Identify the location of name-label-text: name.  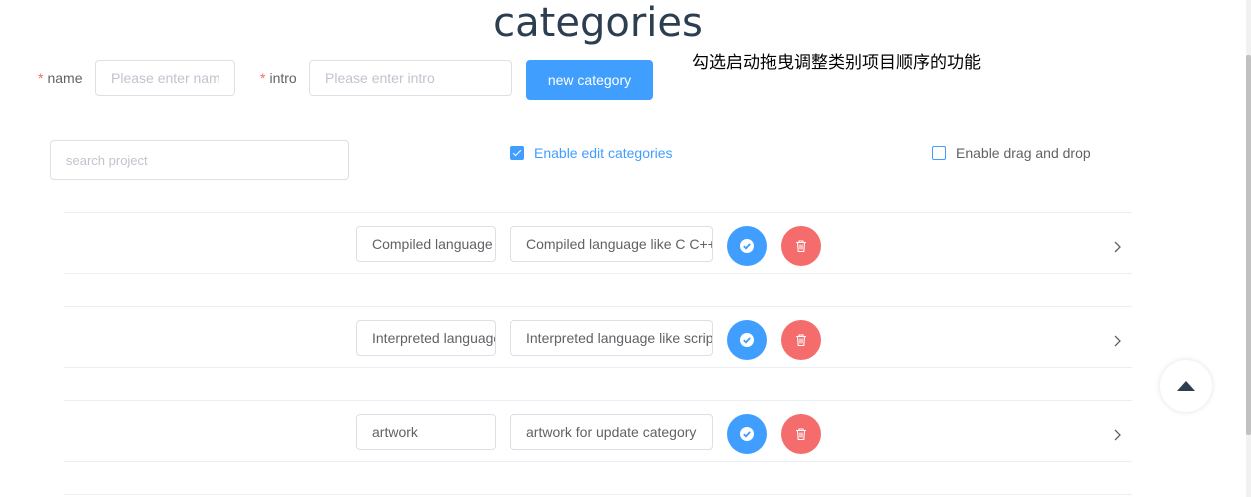
(65, 78).